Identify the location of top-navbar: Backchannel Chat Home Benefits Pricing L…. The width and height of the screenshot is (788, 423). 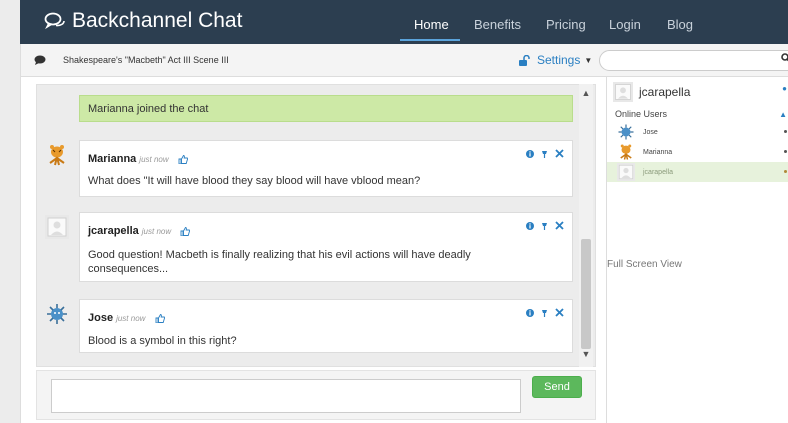
(404, 22).